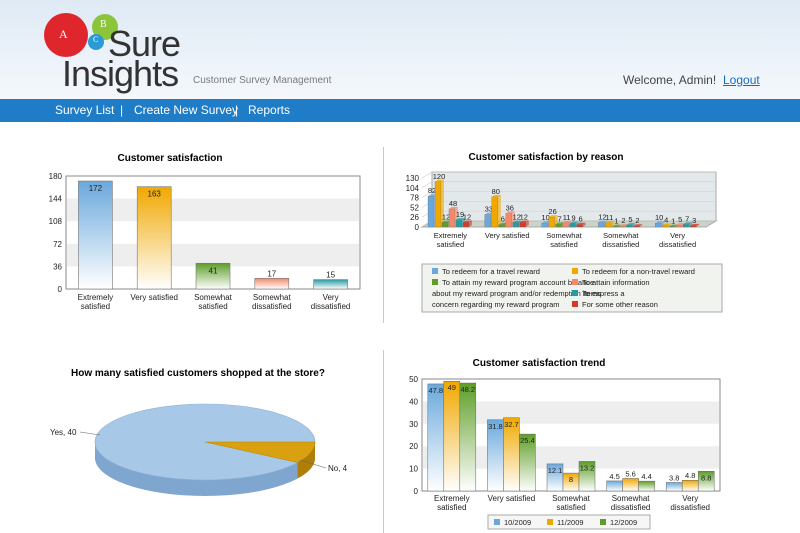 The height and width of the screenshot is (533, 800). I want to click on bar-value-label: 172, so click(96, 188).